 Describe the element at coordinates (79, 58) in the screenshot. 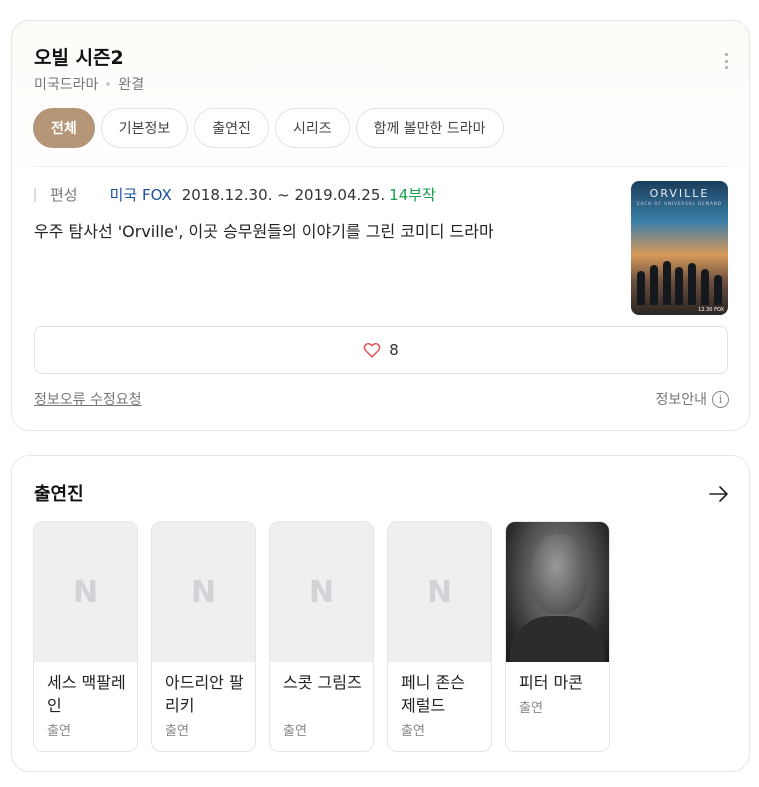

I see `program-title: 오빌 시즌2` at that location.